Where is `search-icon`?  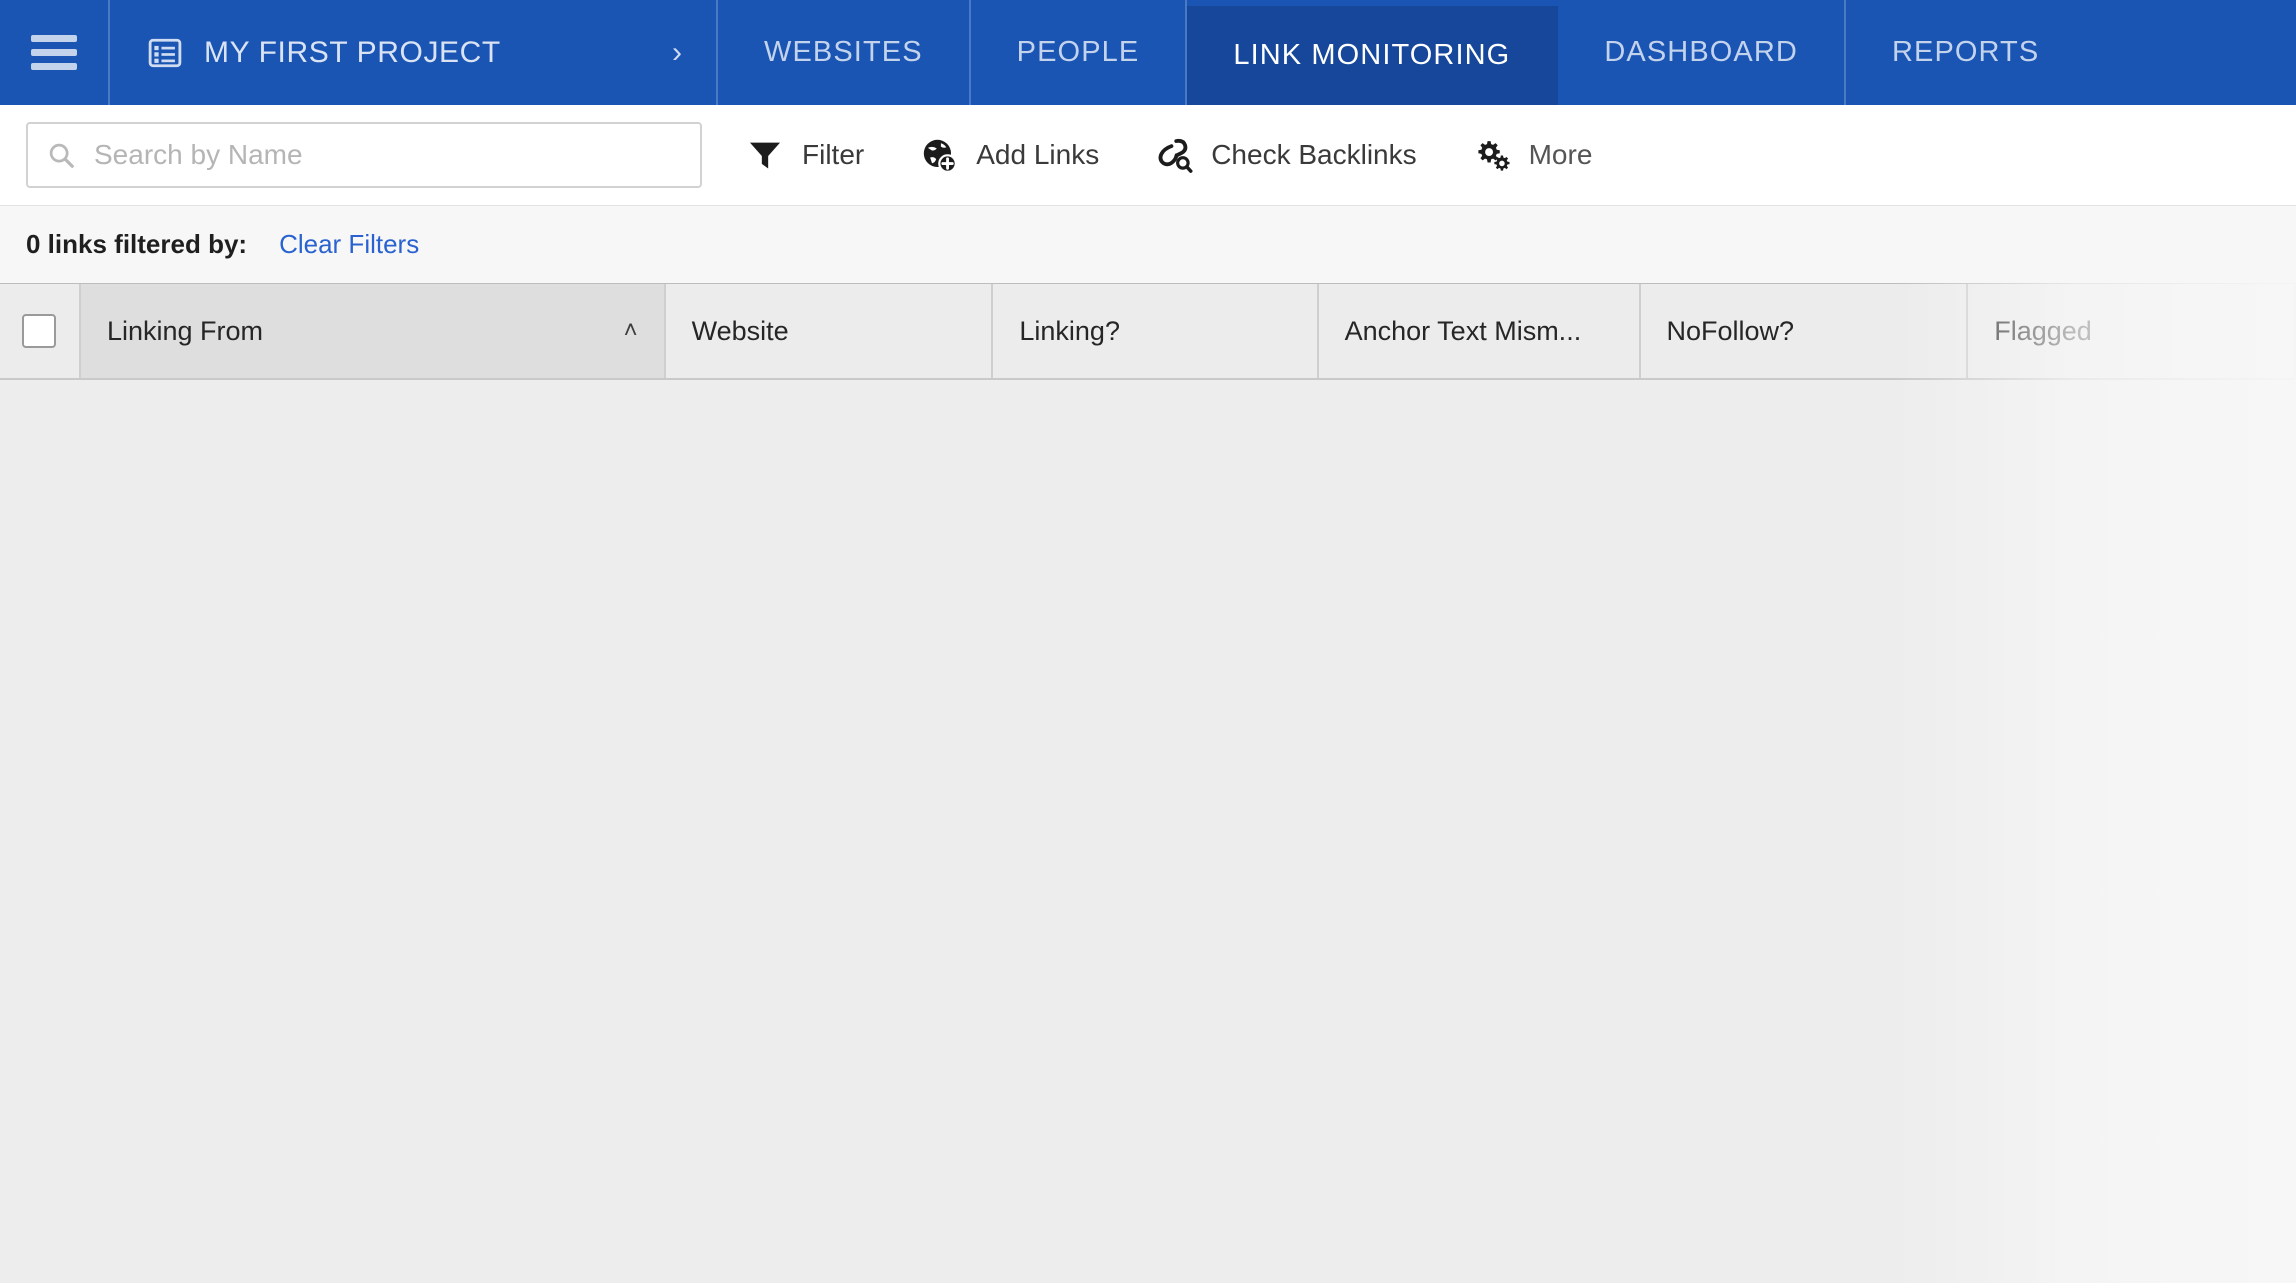
search-icon is located at coordinates (61, 155).